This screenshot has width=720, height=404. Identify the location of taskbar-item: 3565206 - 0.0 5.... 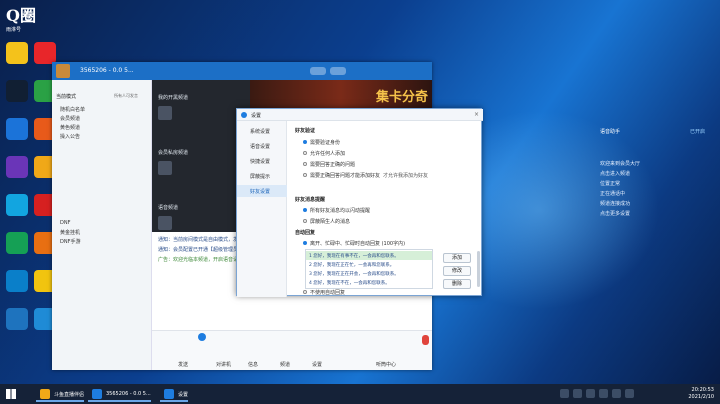
(119, 394).